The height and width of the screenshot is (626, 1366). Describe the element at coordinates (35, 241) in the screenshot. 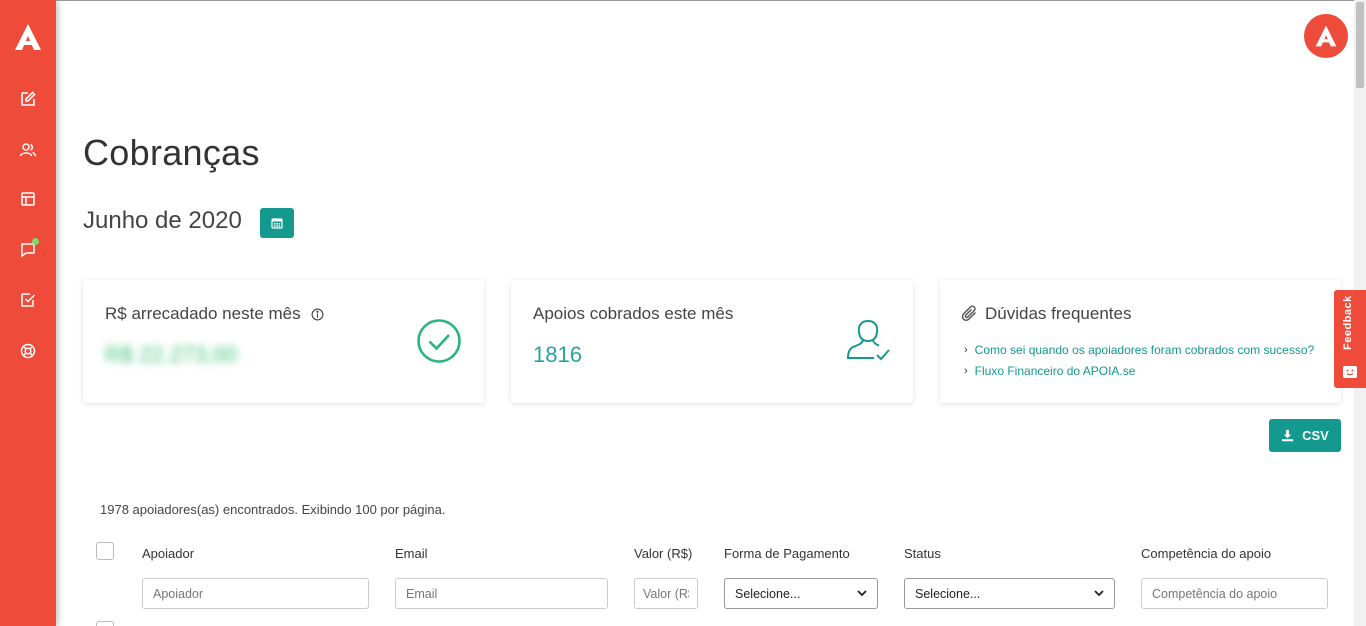

I see `notification-dot` at that location.